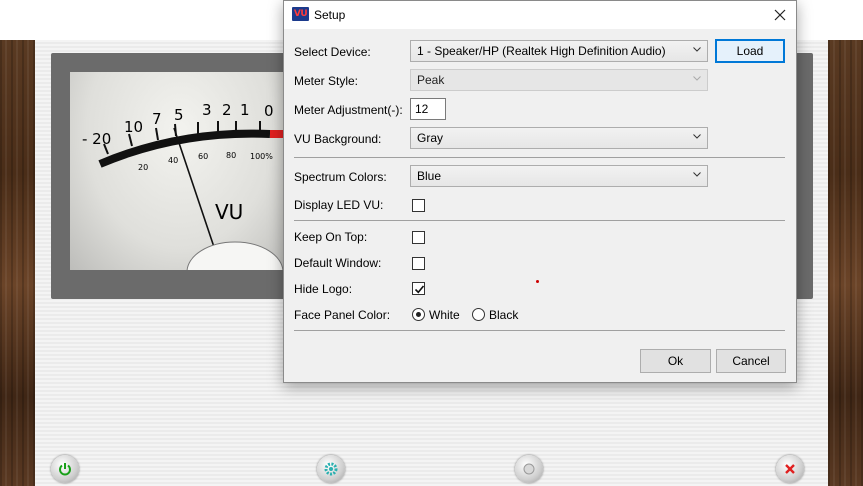 This screenshot has height=486, width=863. What do you see at coordinates (339, 205) in the screenshot?
I see `display-led-vu-label: Display LED VU:` at bounding box center [339, 205].